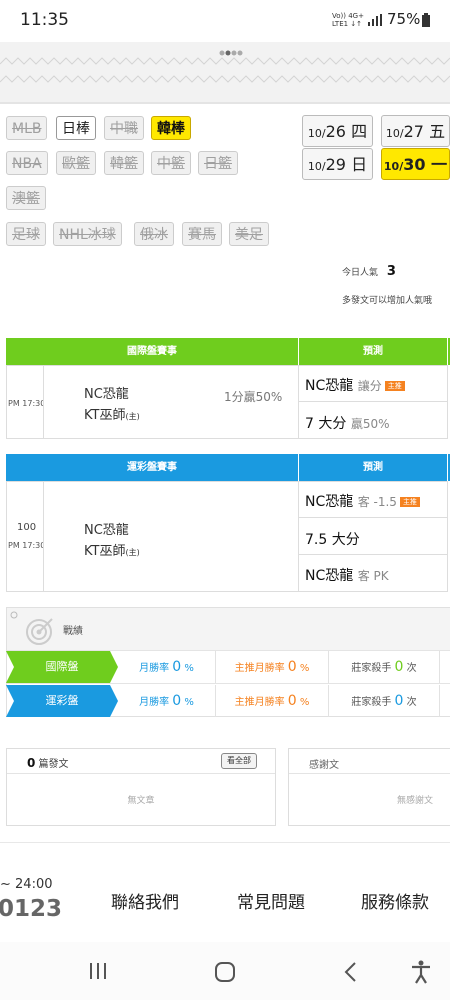 This screenshot has height=1000, width=450. What do you see at coordinates (373, 467) in the screenshot?
I see `lottery-pred-header: 預測` at bounding box center [373, 467].